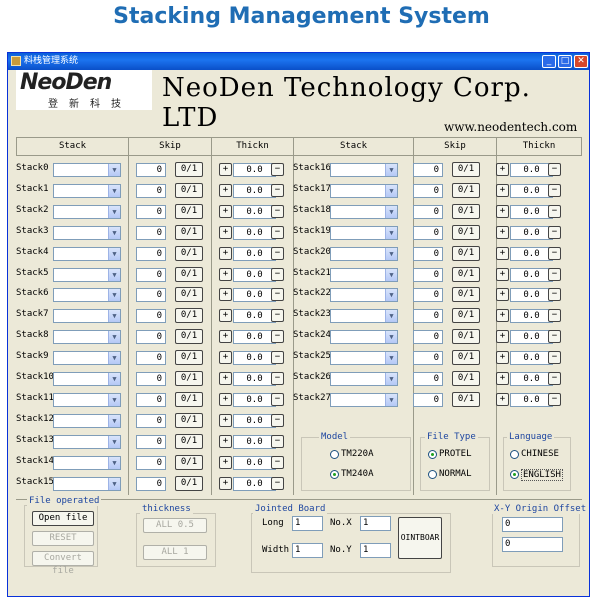 This screenshot has width=603, height=606. What do you see at coordinates (307, 550) in the screenshot?
I see `width-input: 1` at bounding box center [307, 550].